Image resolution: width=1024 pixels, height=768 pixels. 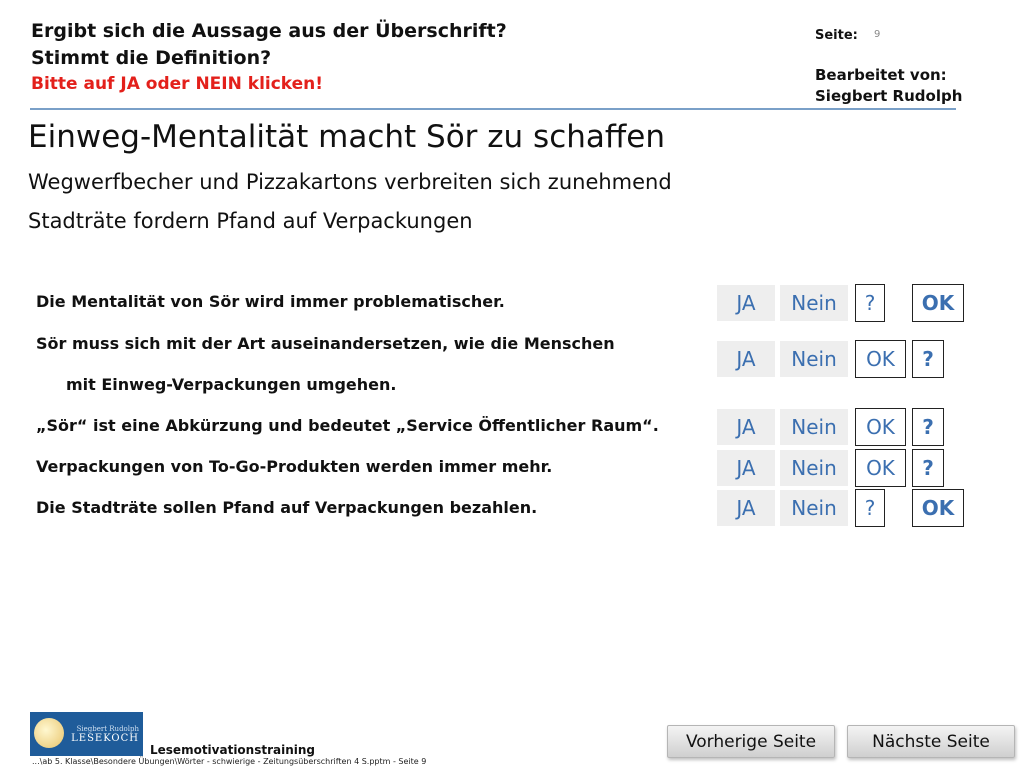 I want to click on header-divider, so click(x=493, y=109).